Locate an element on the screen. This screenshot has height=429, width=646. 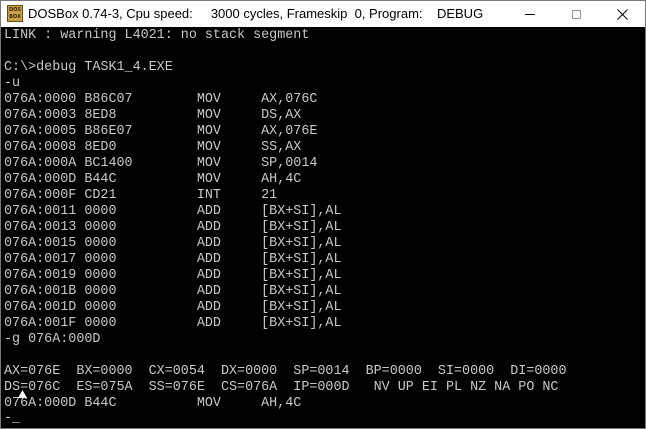
console-line: 076A:0008 8ED0 MOV SS,AX is located at coordinates (153, 147).